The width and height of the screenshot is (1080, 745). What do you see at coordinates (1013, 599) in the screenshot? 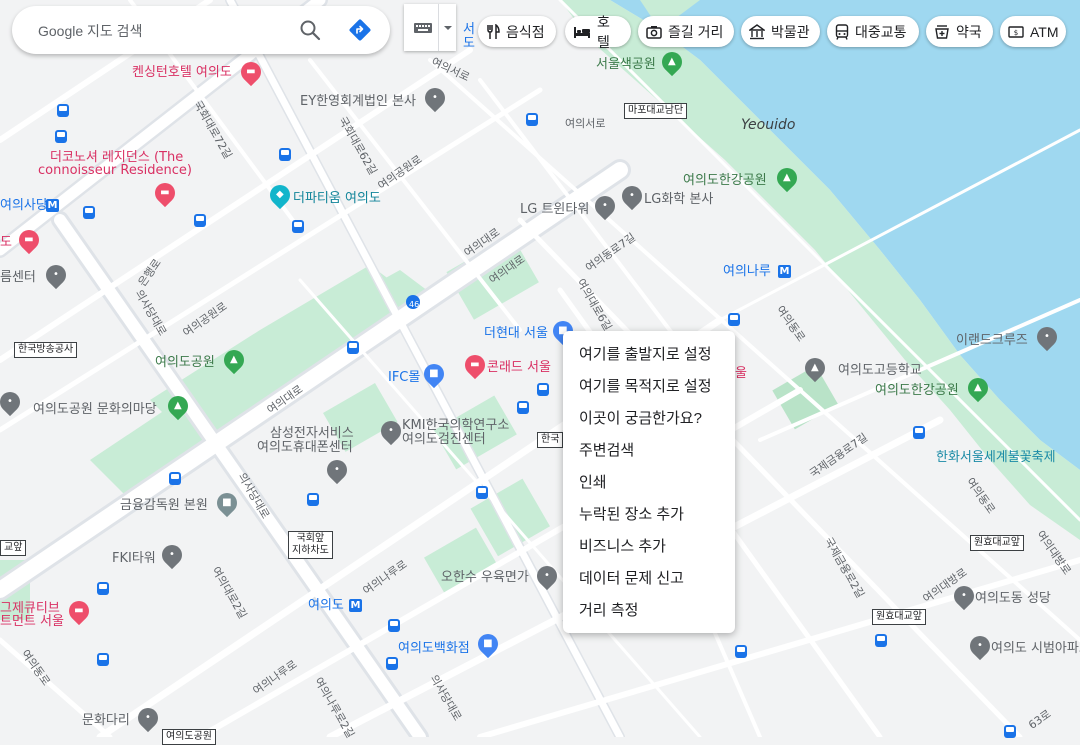
I see `place-label: 여의도동 성당` at bounding box center [1013, 599].